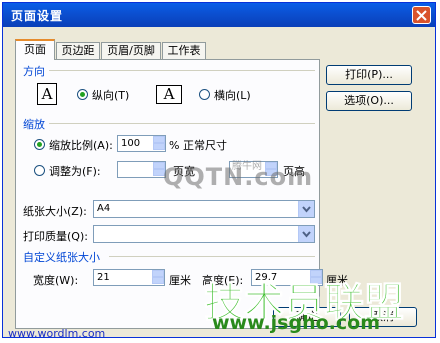  Describe the element at coordinates (180, 280) in the screenshot. I see `width-unit-label: 厘米` at that location.